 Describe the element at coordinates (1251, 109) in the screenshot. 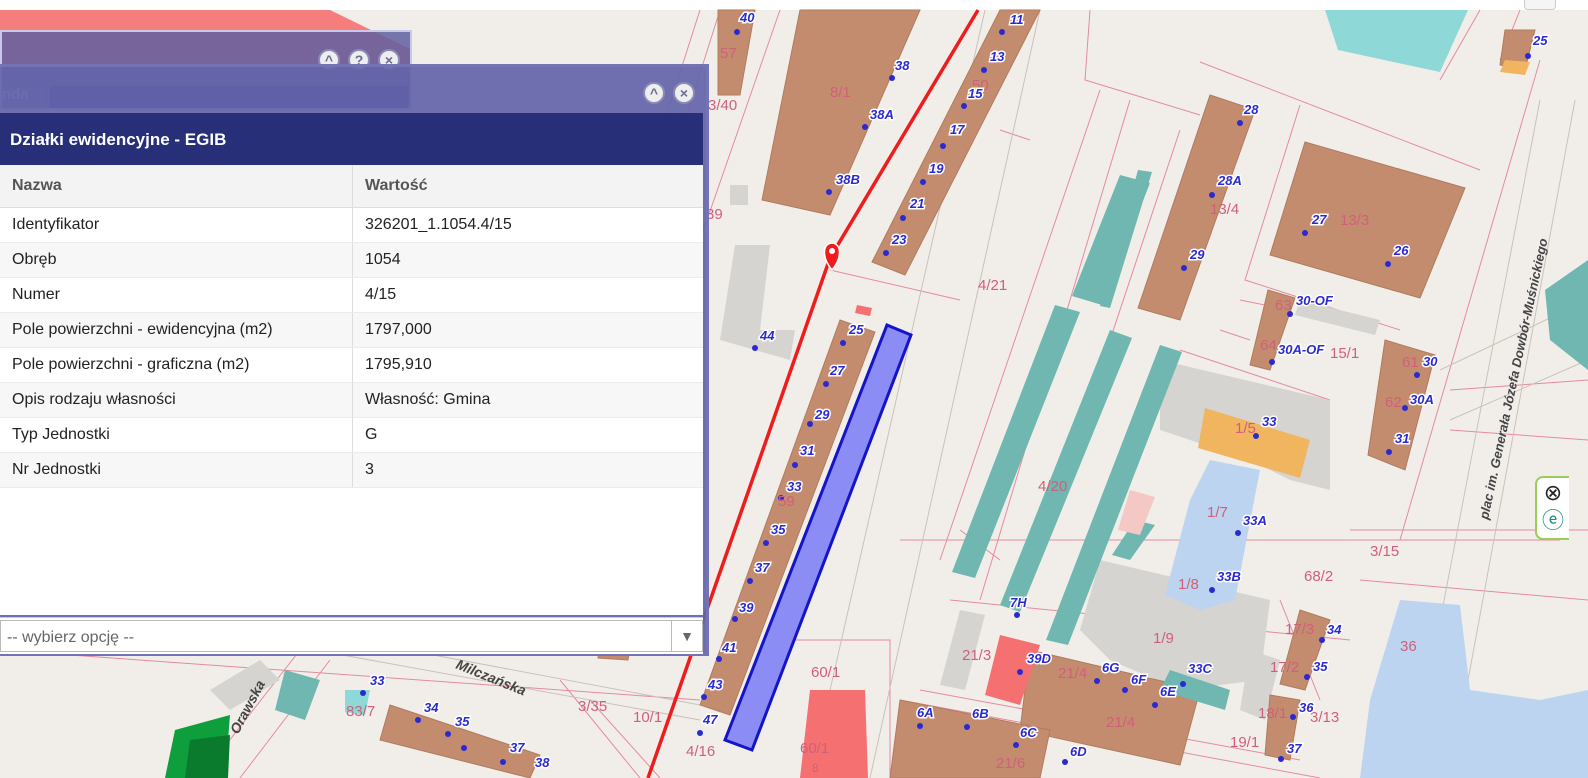

I see `map-address-label: 28` at that location.